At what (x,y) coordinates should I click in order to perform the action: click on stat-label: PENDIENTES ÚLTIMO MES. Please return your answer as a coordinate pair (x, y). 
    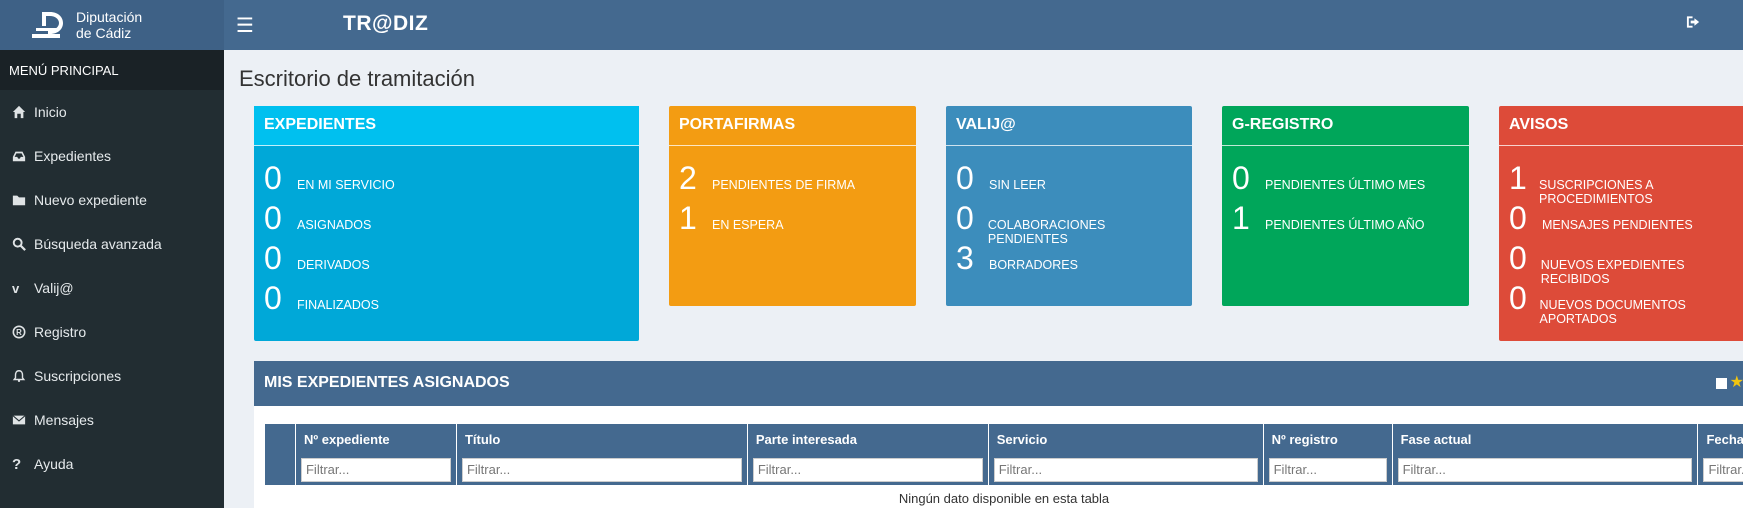
    Looking at the image, I should click on (1345, 185).